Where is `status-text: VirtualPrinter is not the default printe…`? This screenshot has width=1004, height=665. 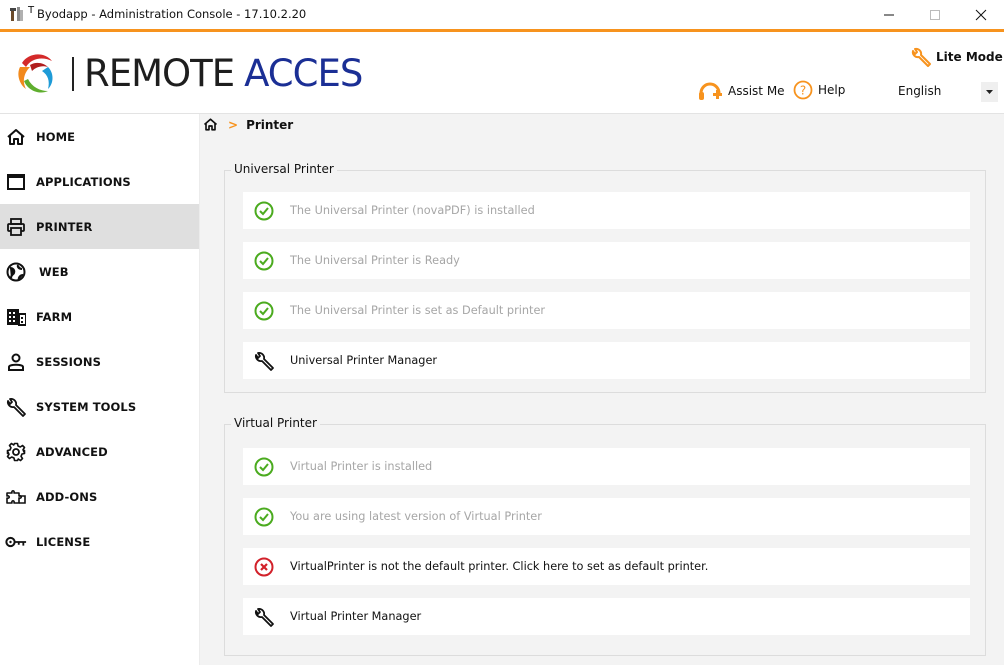
status-text: VirtualPrinter is not the default printe… is located at coordinates (499, 566).